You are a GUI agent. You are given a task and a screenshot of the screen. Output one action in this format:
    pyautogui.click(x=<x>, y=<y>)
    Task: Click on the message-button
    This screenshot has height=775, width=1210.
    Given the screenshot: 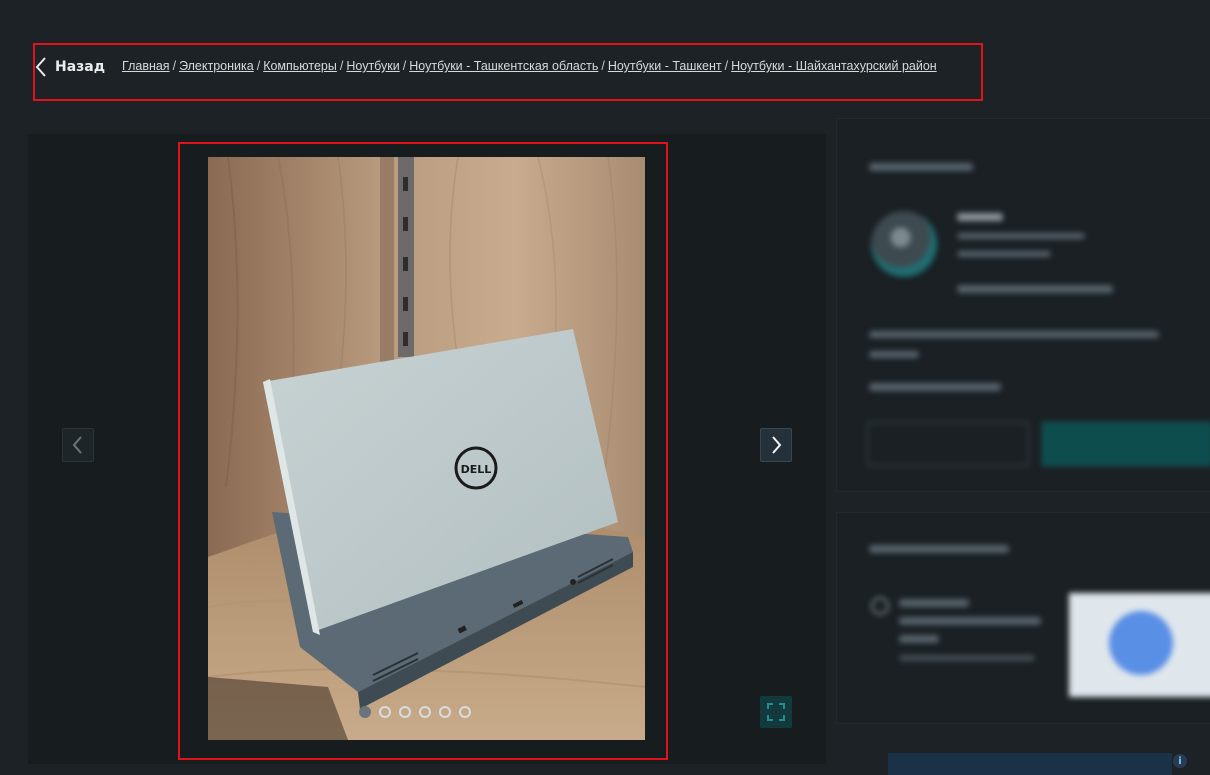 What is the action you would take?
    pyautogui.click(x=1126, y=444)
    